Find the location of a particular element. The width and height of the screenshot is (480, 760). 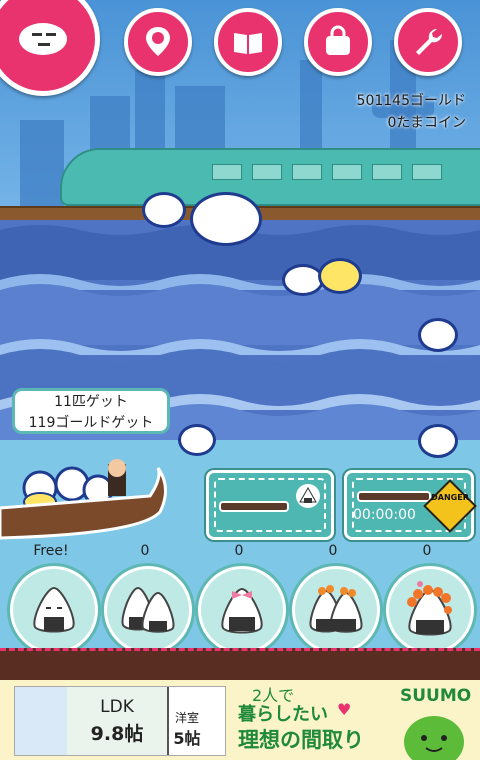

wrench-icon is located at coordinates (429, 41).